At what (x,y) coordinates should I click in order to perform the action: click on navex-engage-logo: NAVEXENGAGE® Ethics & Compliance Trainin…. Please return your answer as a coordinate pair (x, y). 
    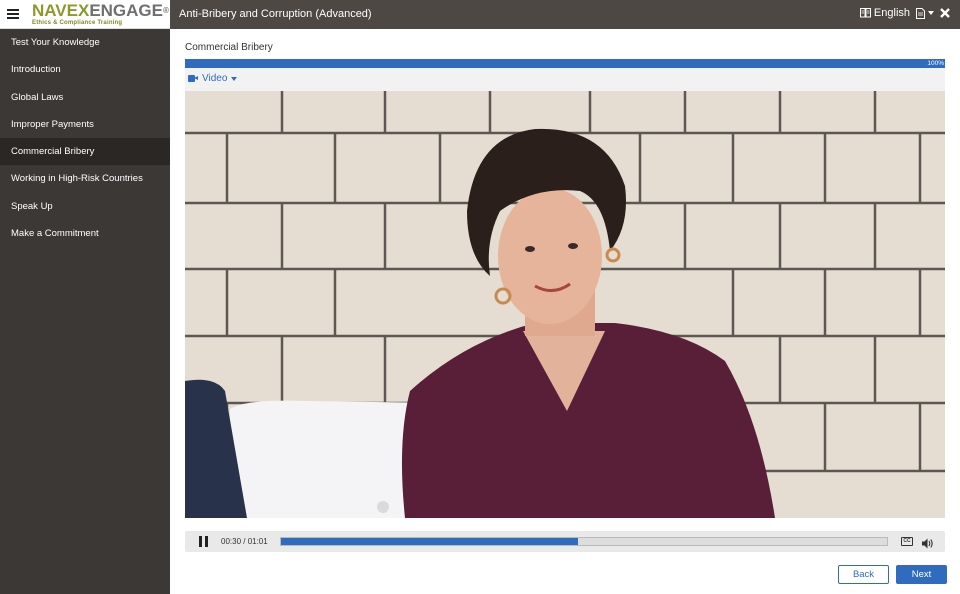
    Looking at the image, I should click on (100, 14).